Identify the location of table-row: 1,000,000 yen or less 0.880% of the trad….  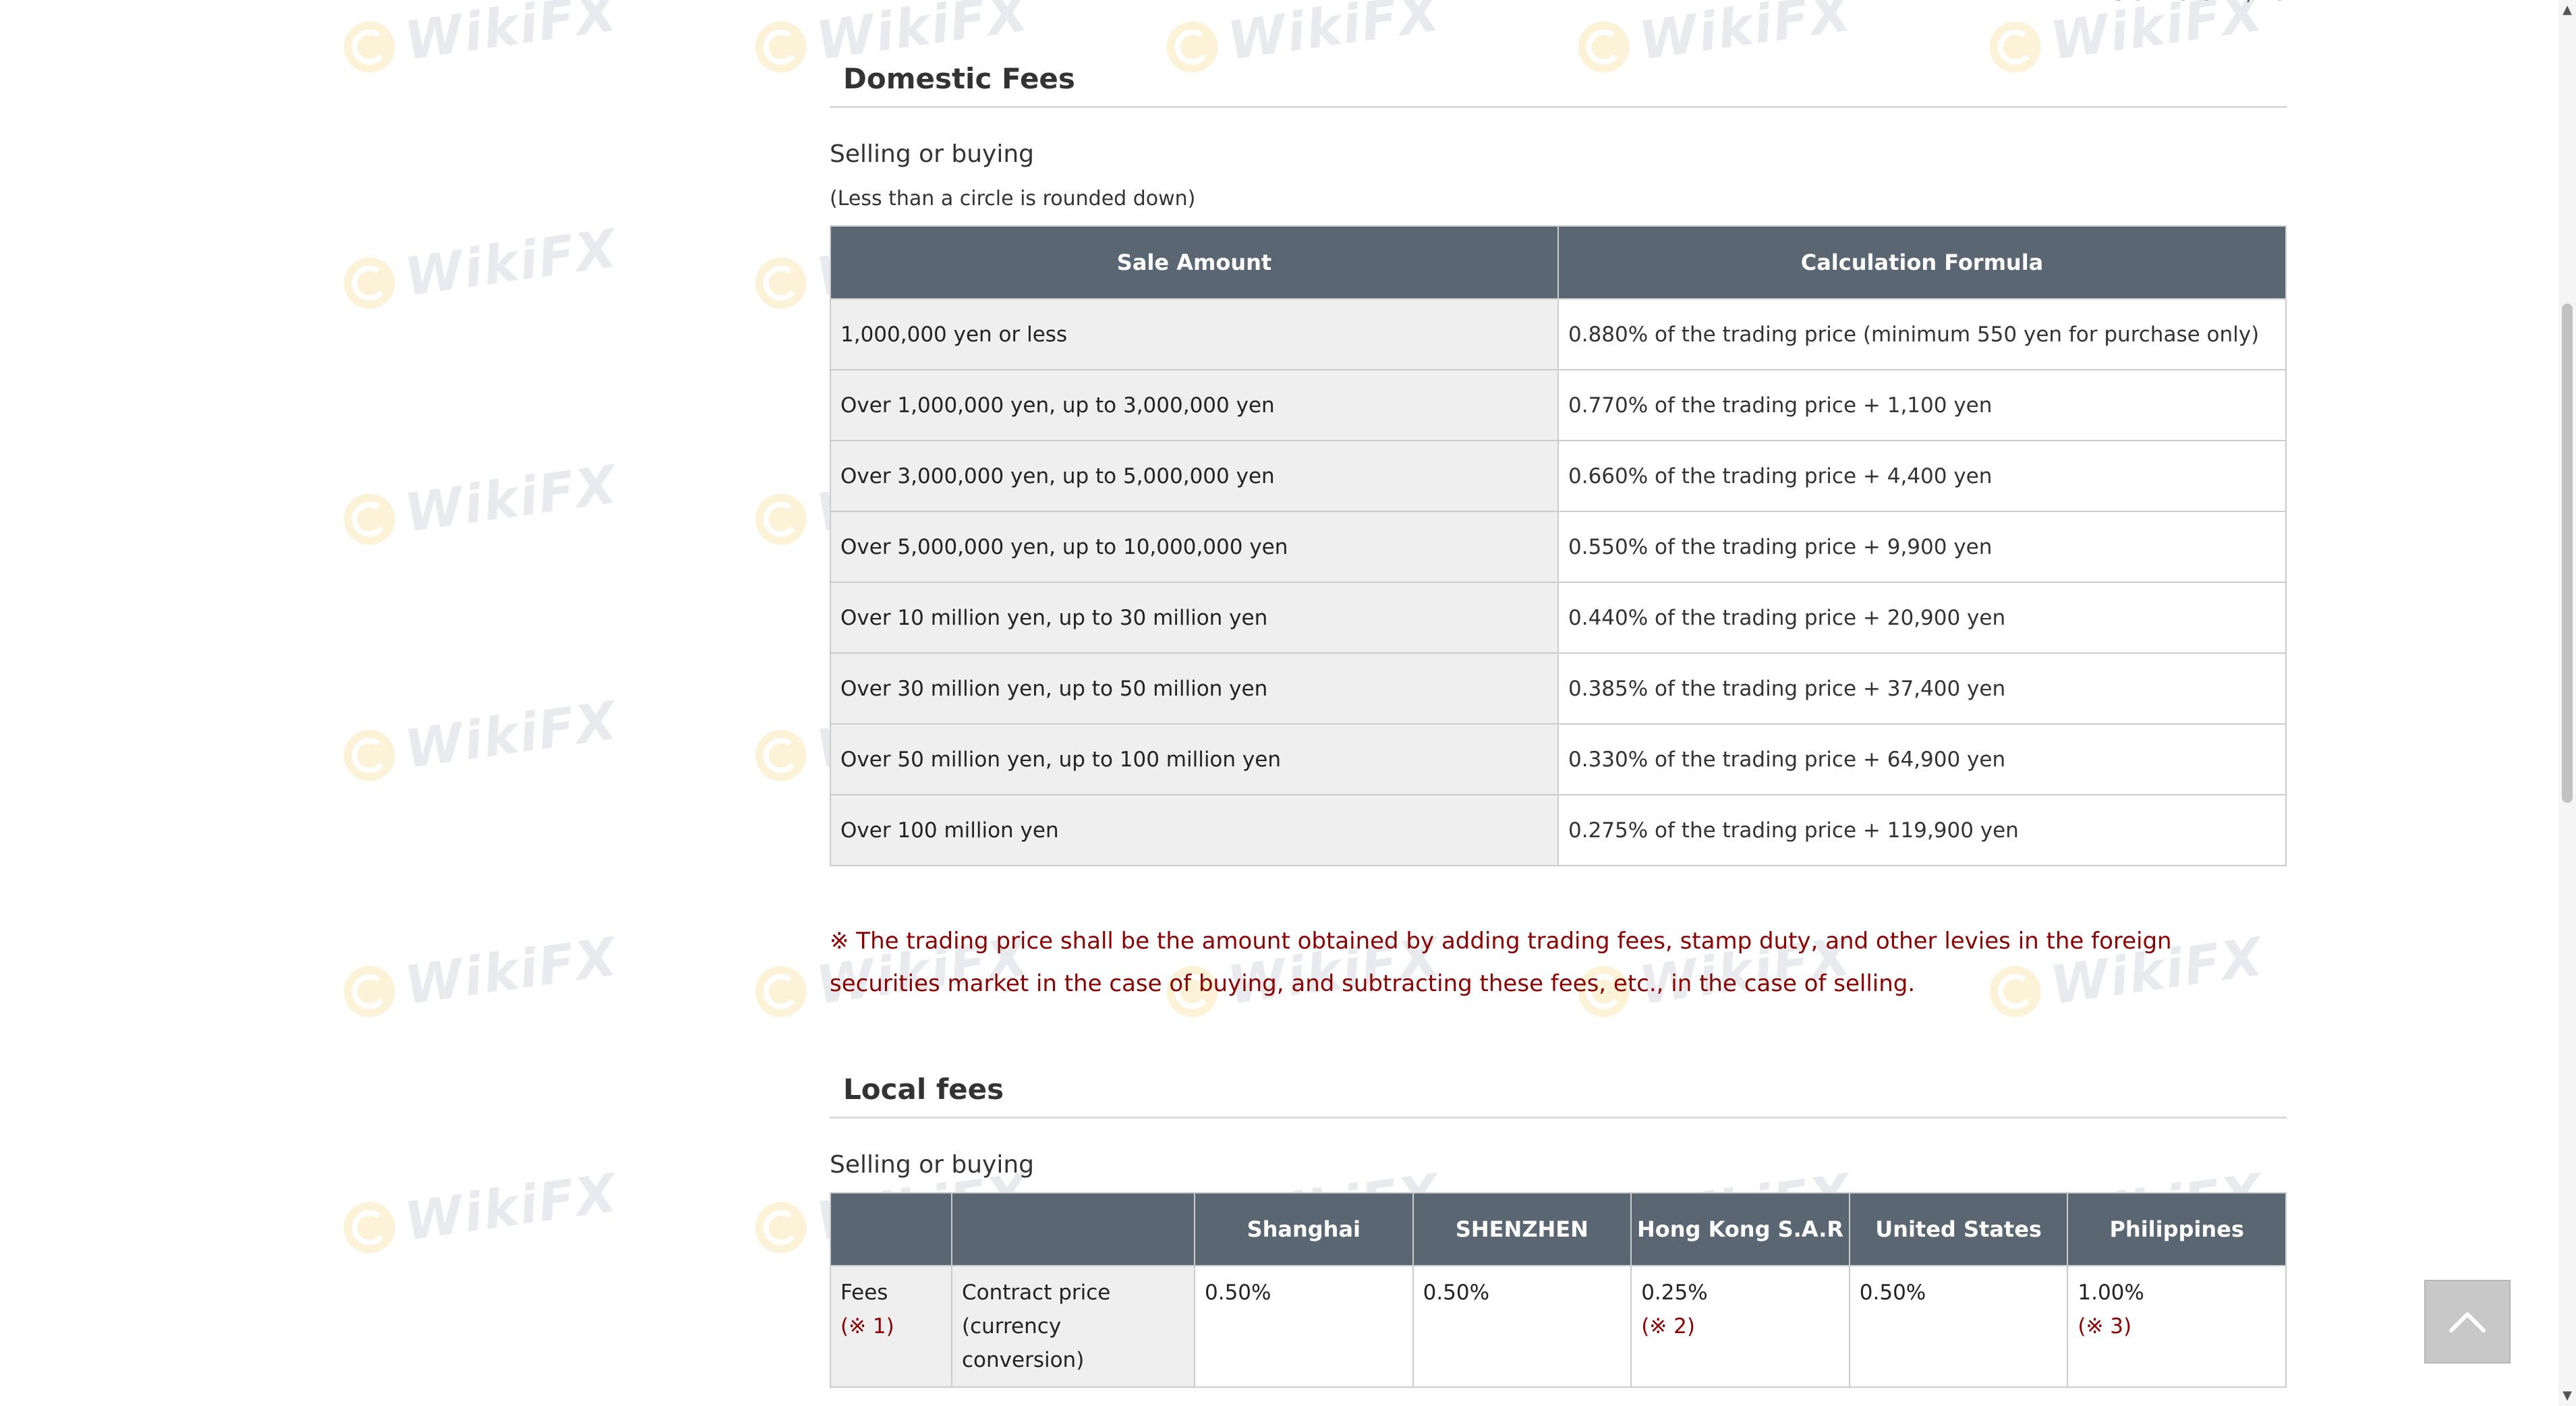
(1558, 334).